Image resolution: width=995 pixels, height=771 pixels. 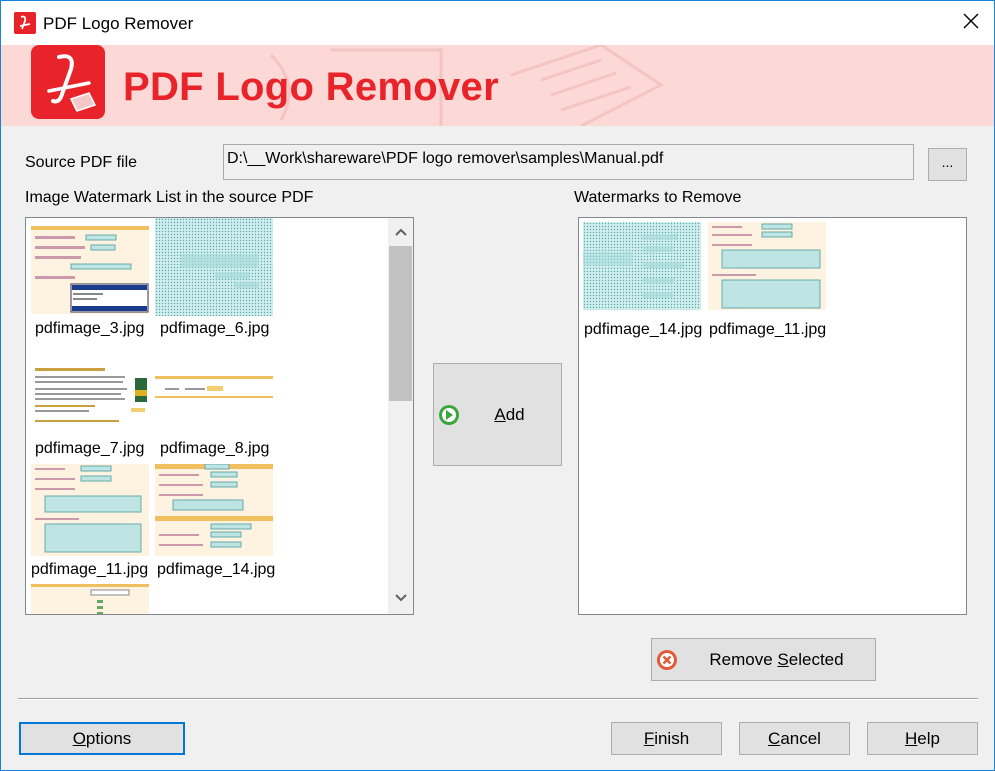 What do you see at coordinates (400, 323) in the screenshot?
I see `scrollbar-thumb` at bounding box center [400, 323].